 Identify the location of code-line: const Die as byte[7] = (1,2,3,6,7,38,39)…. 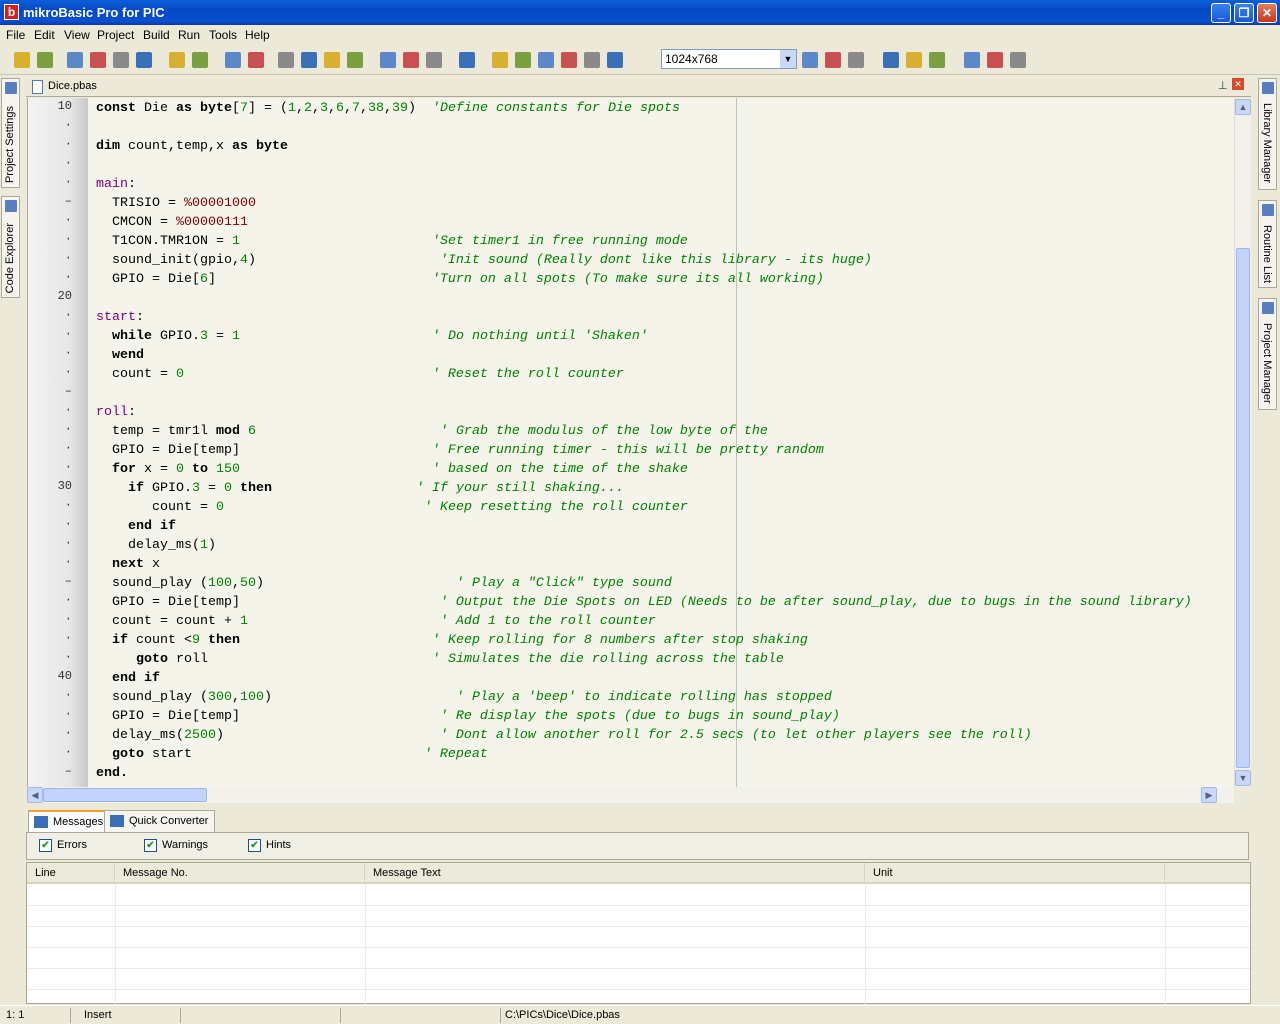
(388, 108).